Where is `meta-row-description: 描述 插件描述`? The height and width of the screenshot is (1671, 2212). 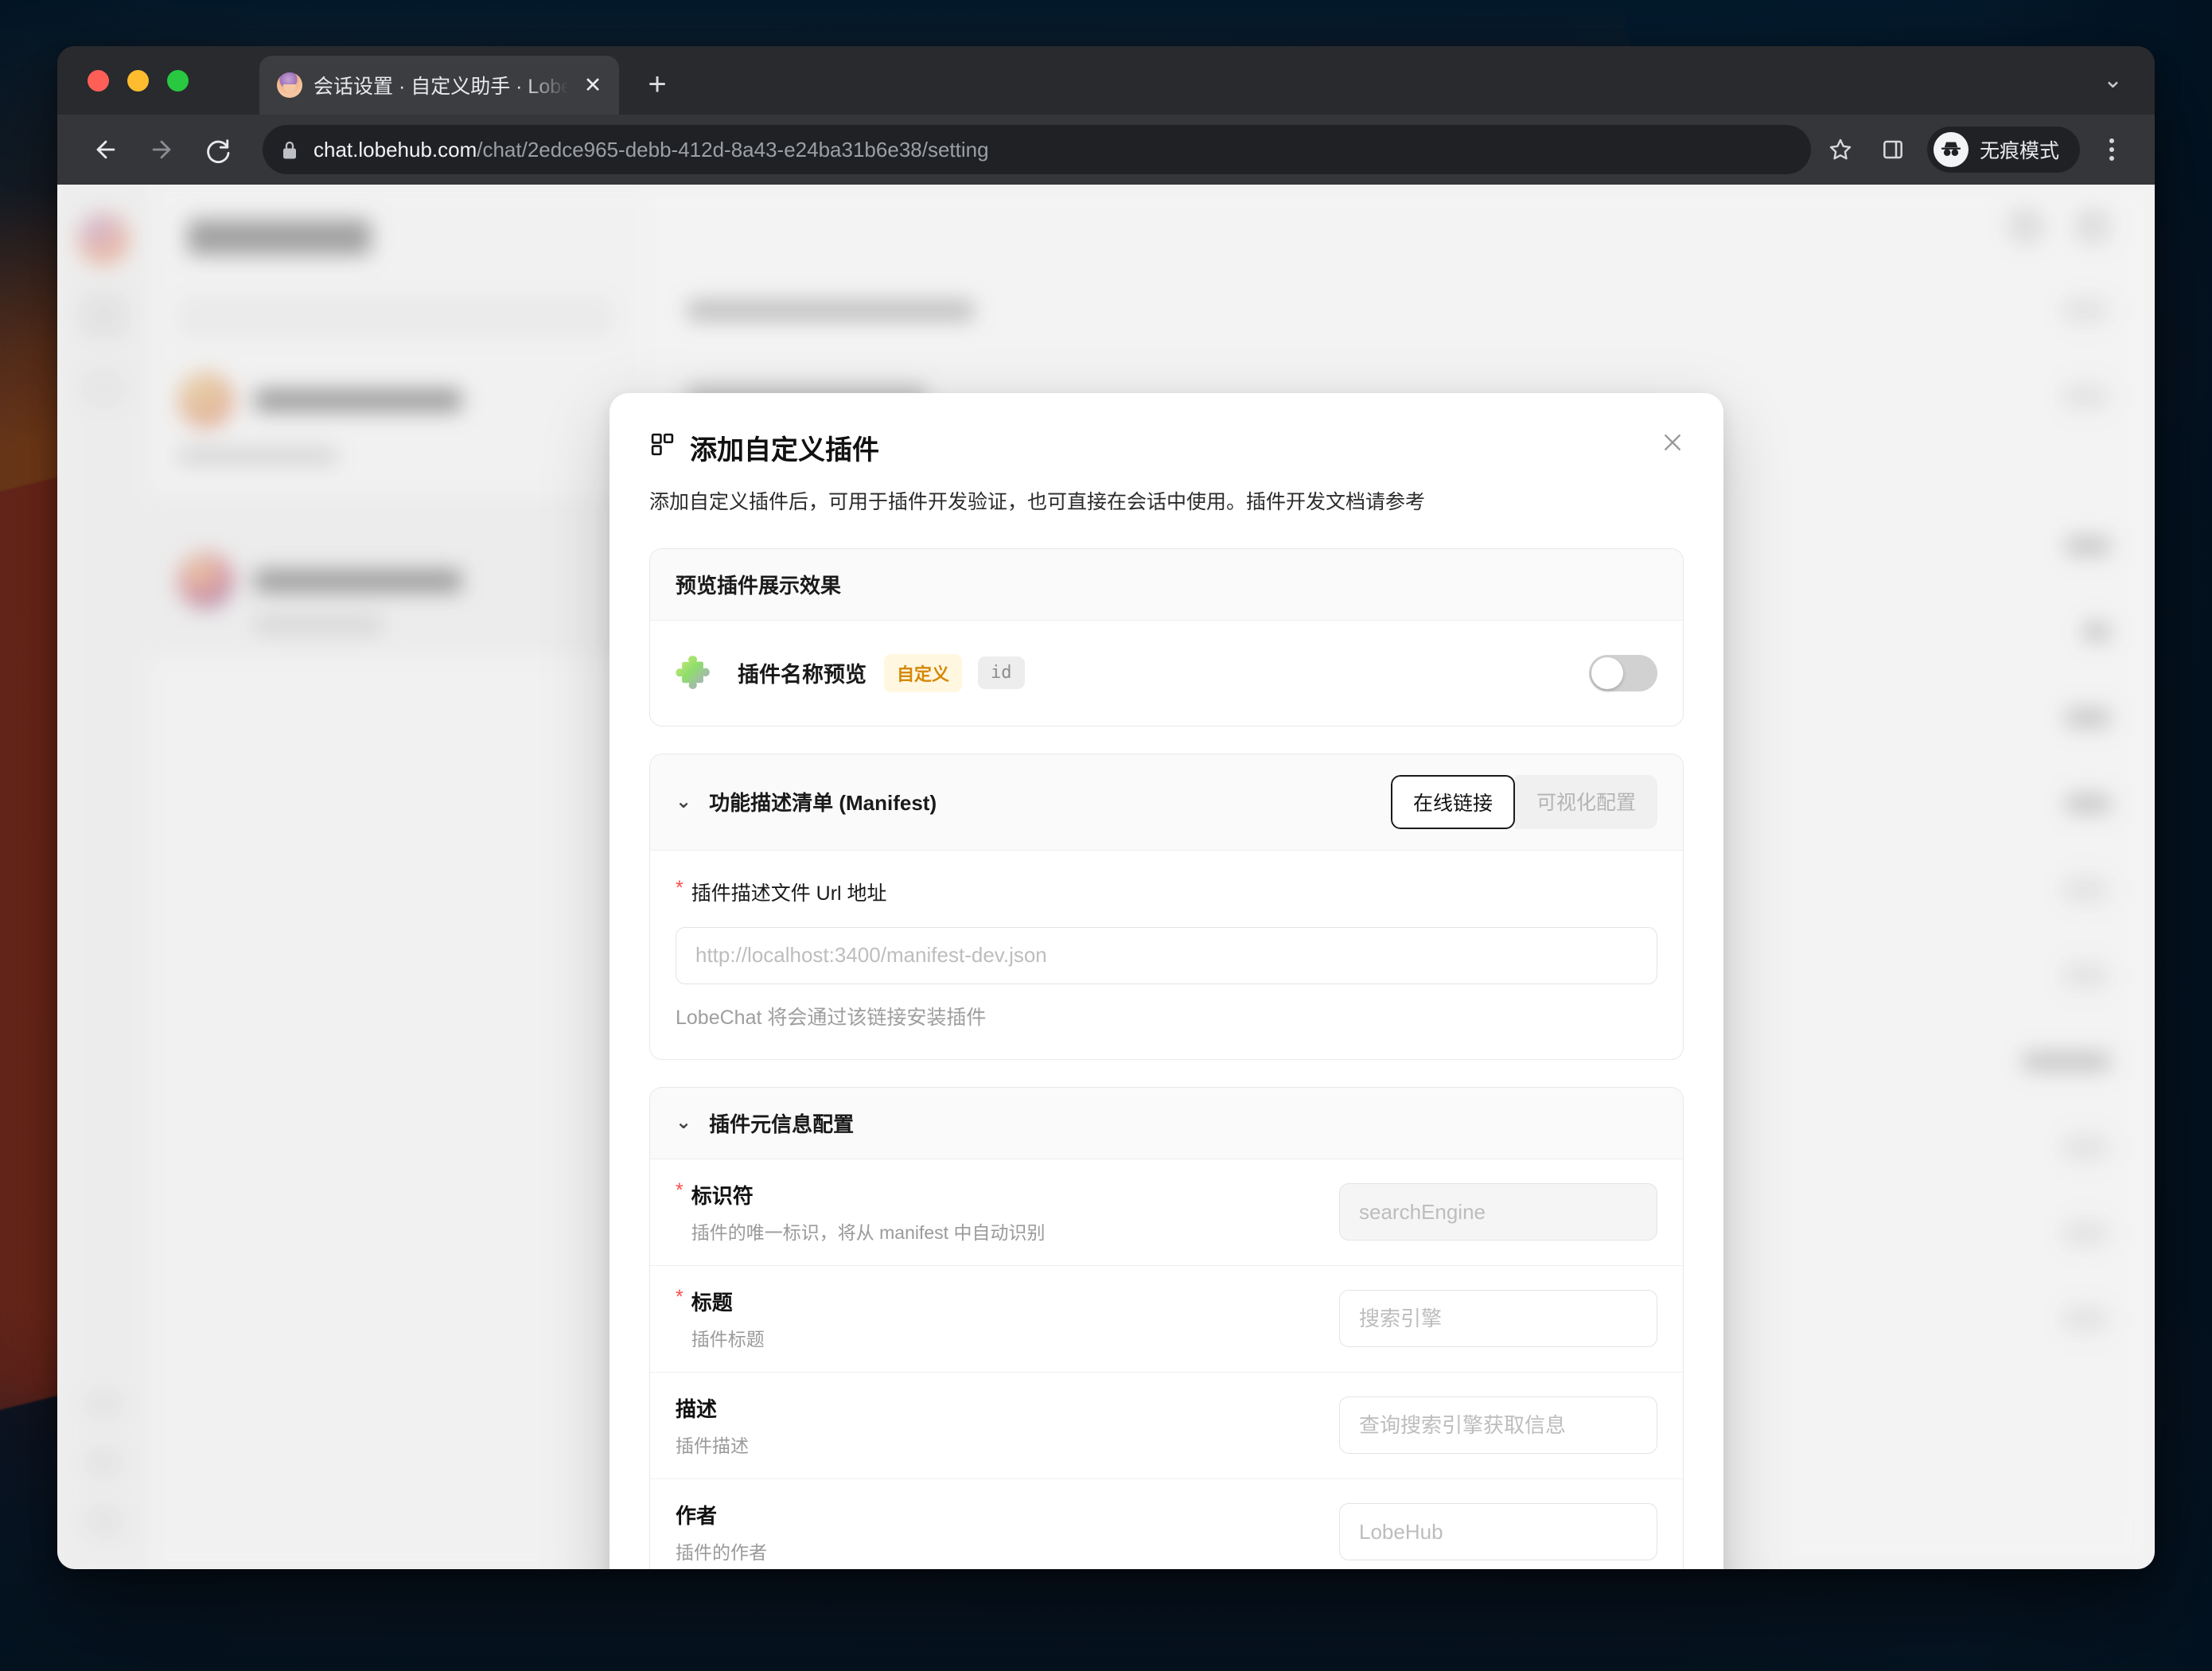 meta-row-description: 描述 插件描述 is located at coordinates (1167, 1426).